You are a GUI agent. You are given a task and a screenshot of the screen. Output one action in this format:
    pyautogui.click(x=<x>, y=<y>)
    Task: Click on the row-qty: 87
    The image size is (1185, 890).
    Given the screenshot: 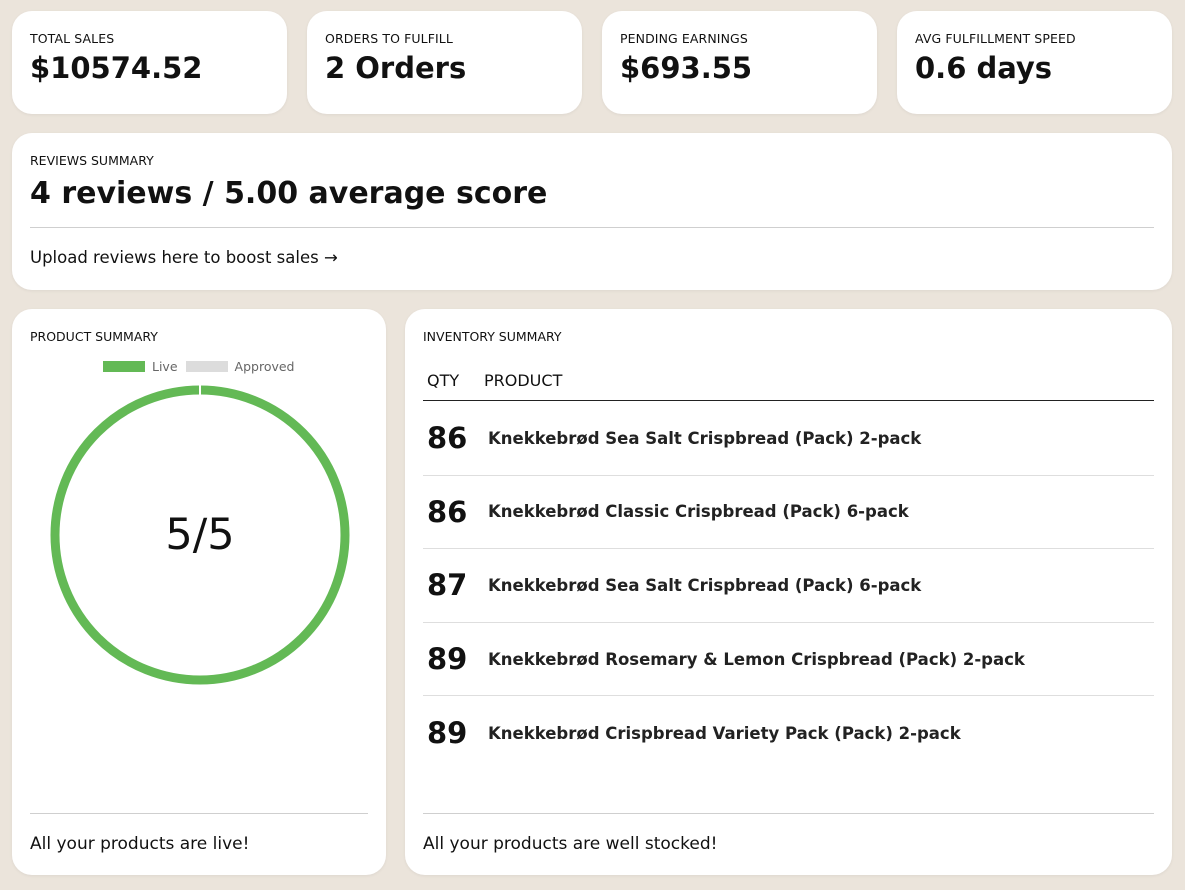 What is the action you would take?
    pyautogui.click(x=447, y=585)
    